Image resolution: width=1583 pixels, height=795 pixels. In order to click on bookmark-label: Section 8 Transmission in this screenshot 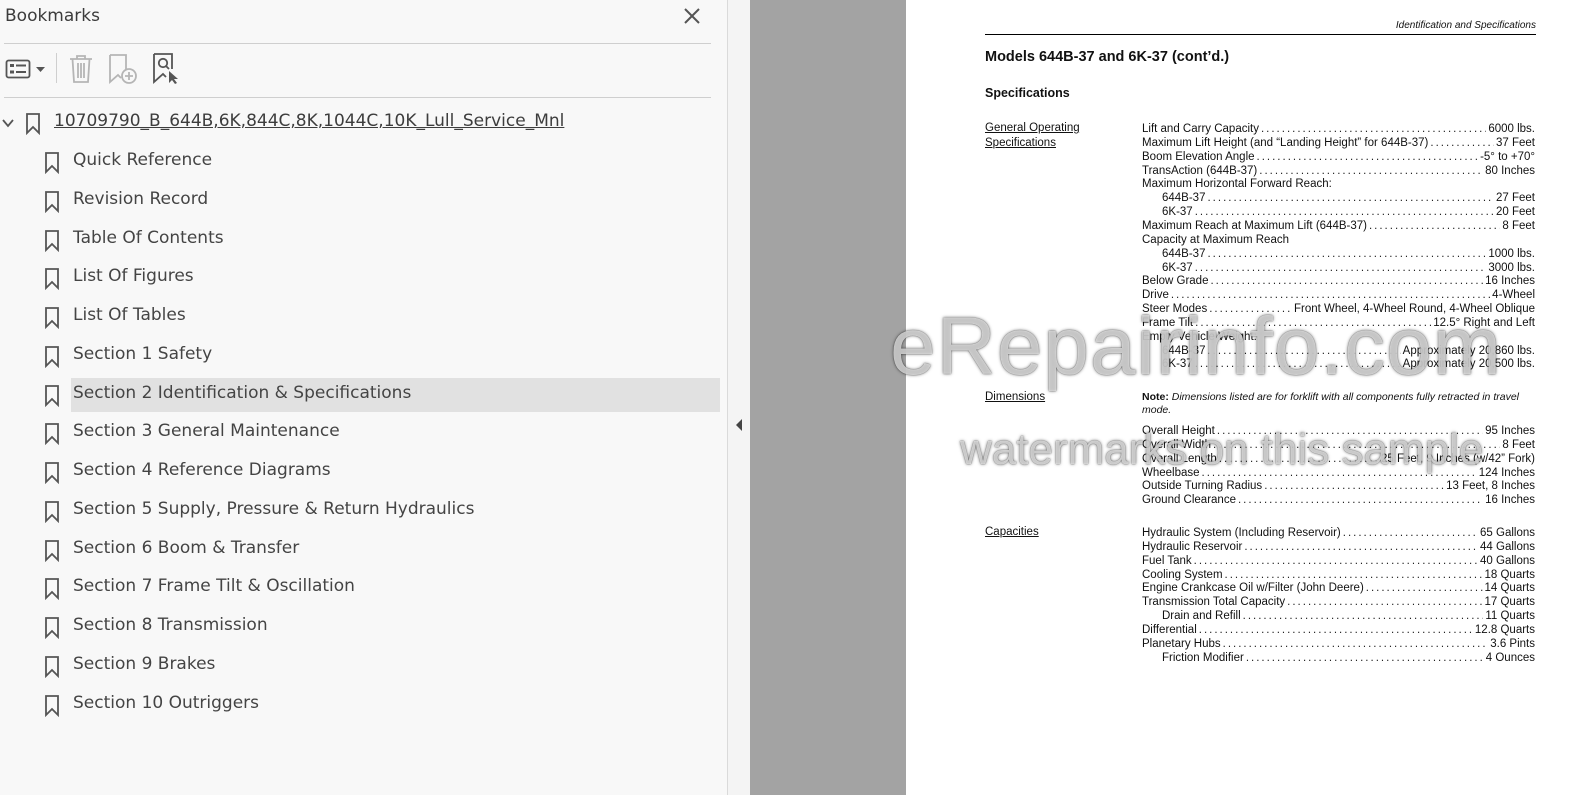, I will do `click(170, 625)`.